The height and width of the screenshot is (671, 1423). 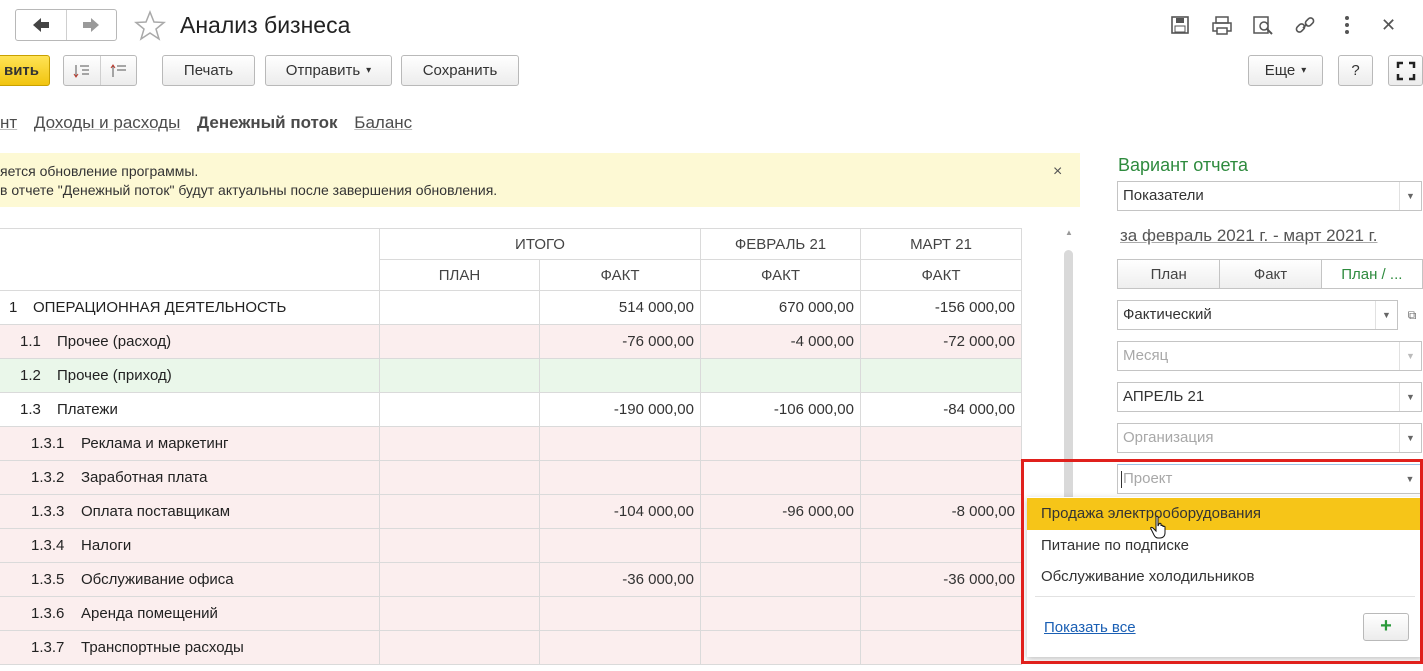 What do you see at coordinates (118, 70) in the screenshot?
I see `collapse-button` at bounding box center [118, 70].